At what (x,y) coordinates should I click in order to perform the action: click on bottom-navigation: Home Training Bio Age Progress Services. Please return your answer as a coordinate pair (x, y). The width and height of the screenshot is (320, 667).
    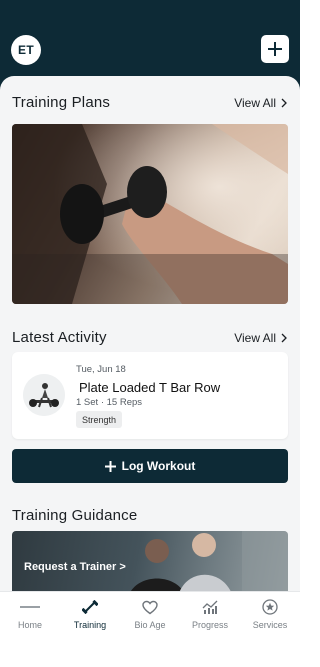
    Looking at the image, I should click on (150, 629).